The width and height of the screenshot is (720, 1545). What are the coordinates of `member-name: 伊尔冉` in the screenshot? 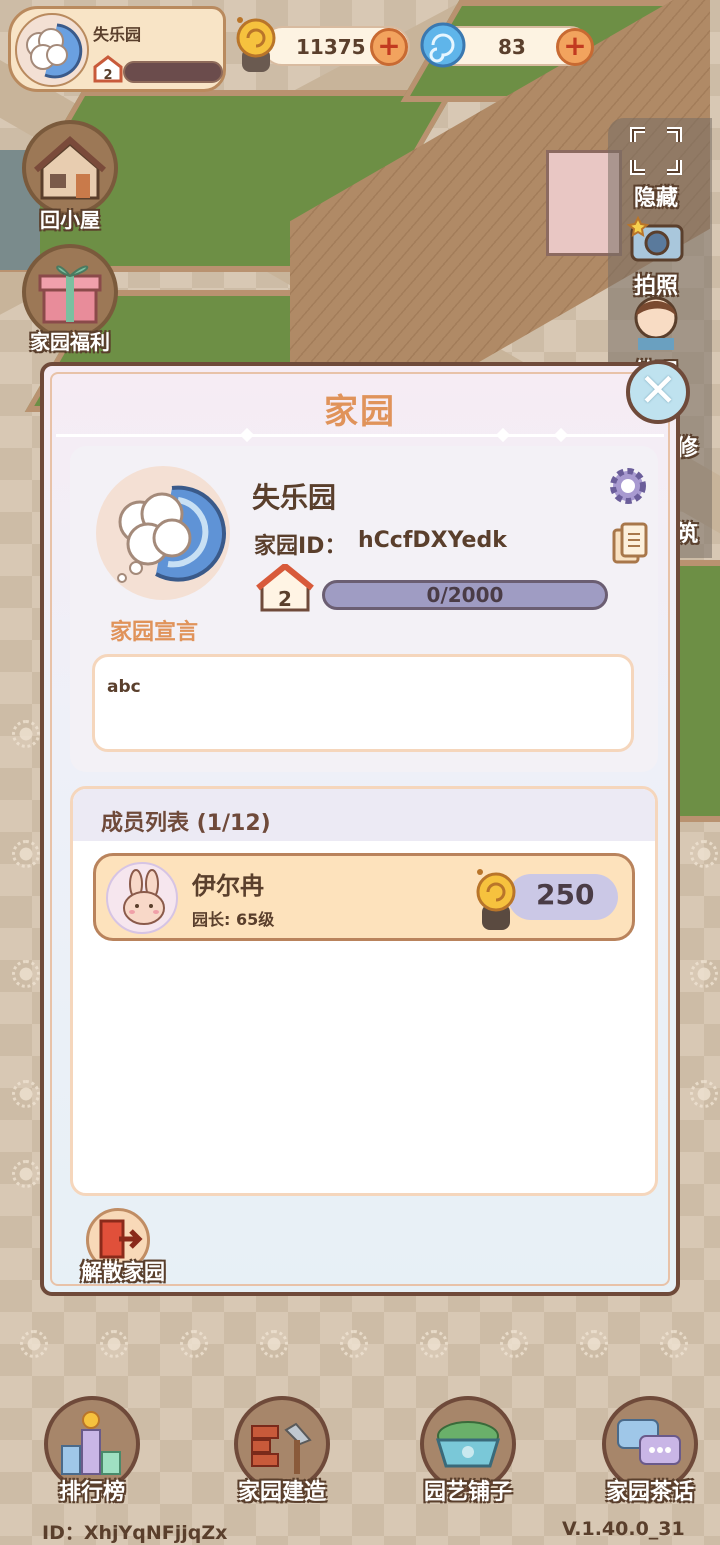 It's located at (228, 886).